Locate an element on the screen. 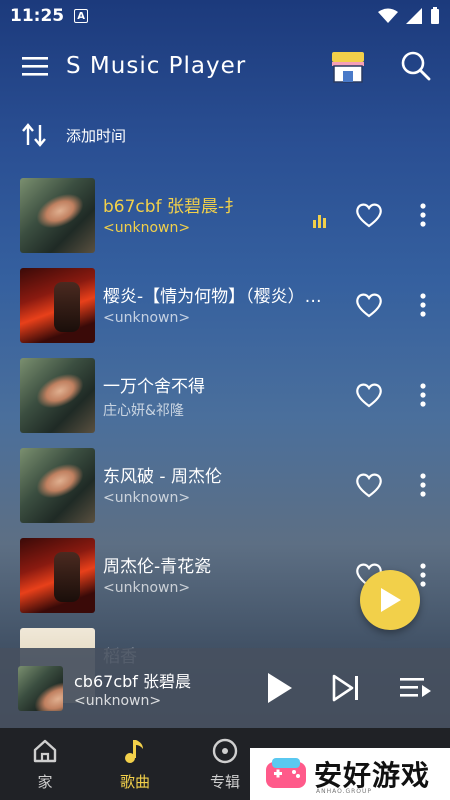  song-row: 东风破 - 周杰伦 <unknown> is located at coordinates (225, 487).